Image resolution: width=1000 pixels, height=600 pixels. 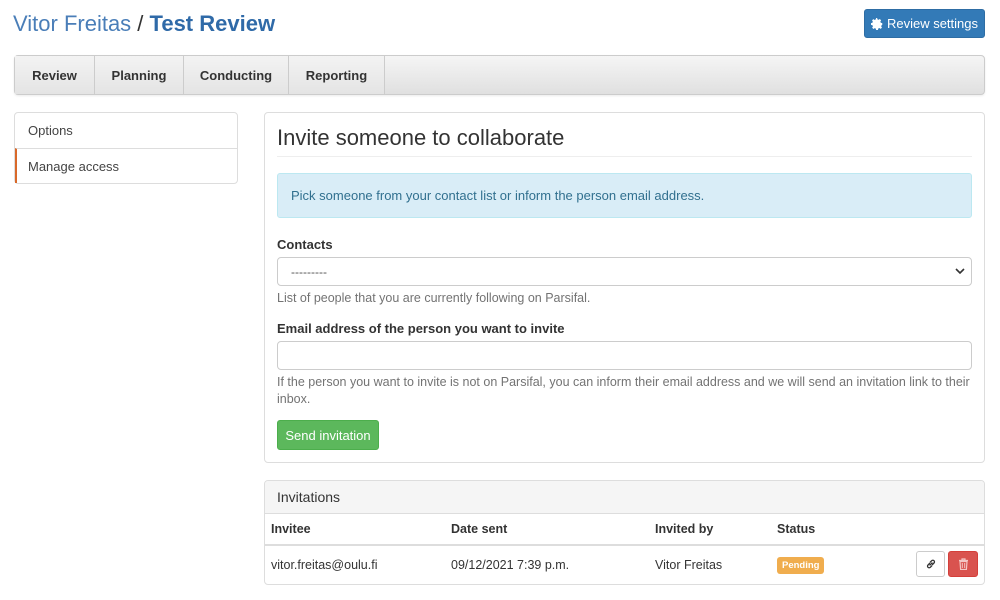 I want to click on sidebar-item-options: Options, so click(x=126, y=130).